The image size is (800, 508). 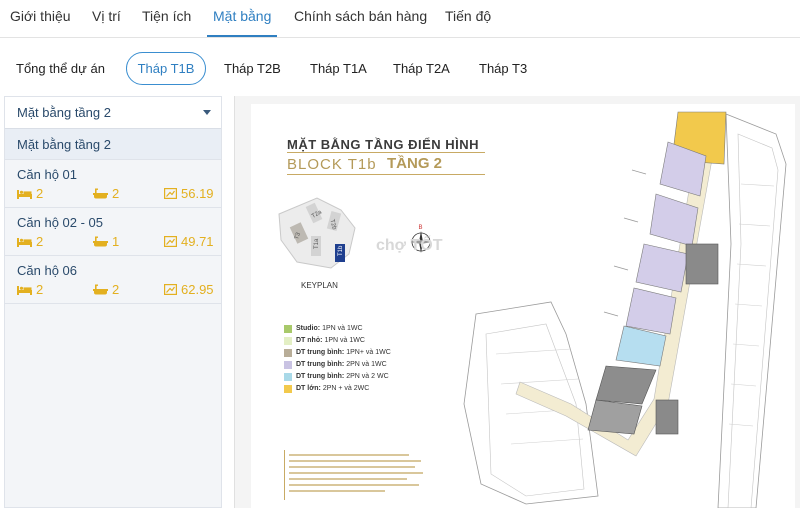 What do you see at coordinates (166, 16) in the screenshot?
I see `nav-tab-tien-ich: Tiện ích` at bounding box center [166, 16].